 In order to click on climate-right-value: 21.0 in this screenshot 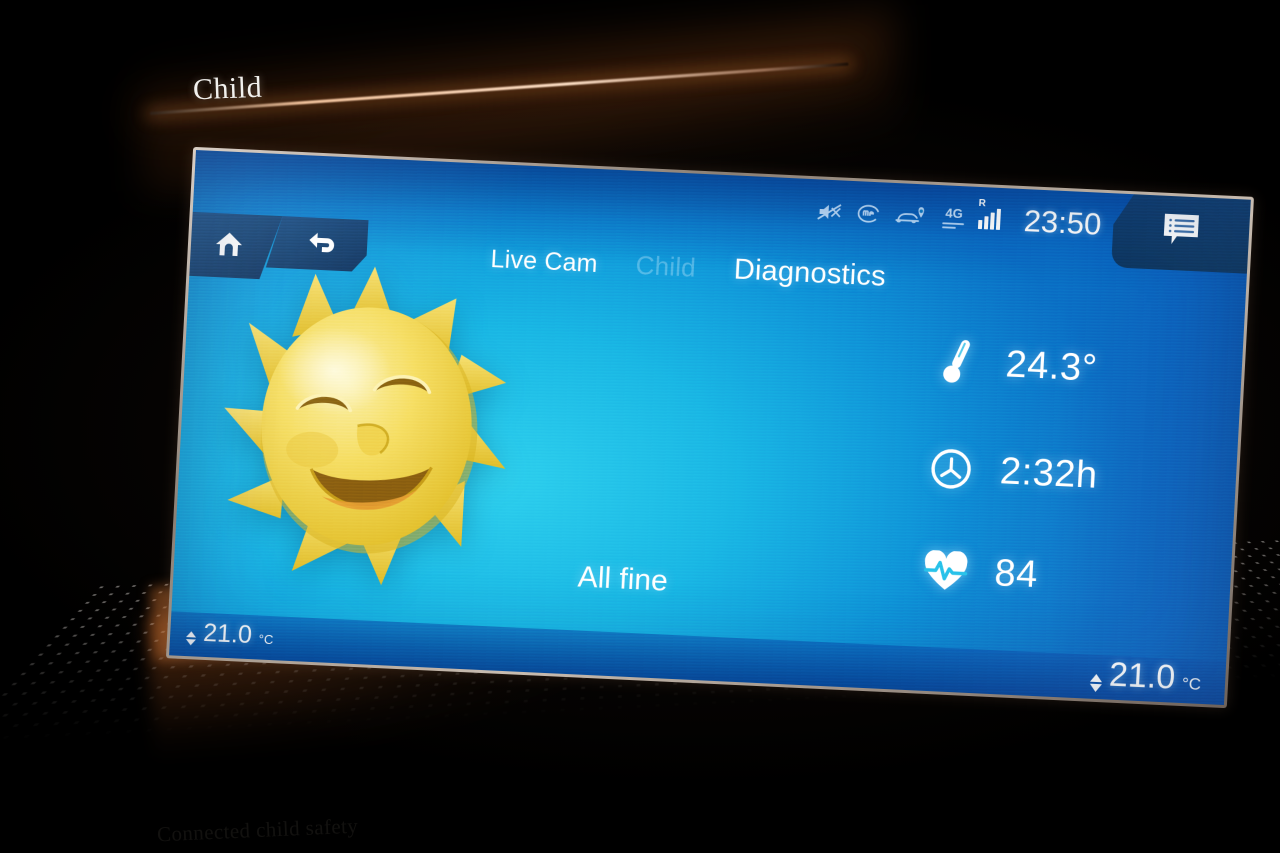, I will do `click(1142, 676)`.